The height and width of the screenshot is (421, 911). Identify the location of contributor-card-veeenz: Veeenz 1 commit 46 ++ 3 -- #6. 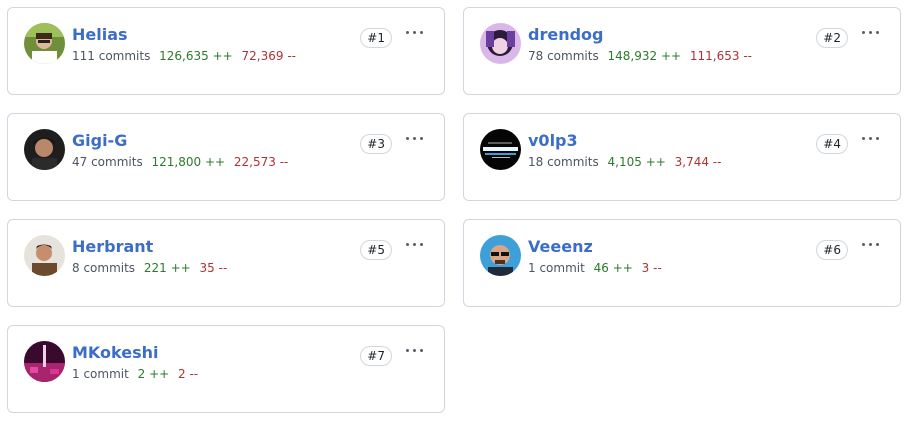
(682, 263).